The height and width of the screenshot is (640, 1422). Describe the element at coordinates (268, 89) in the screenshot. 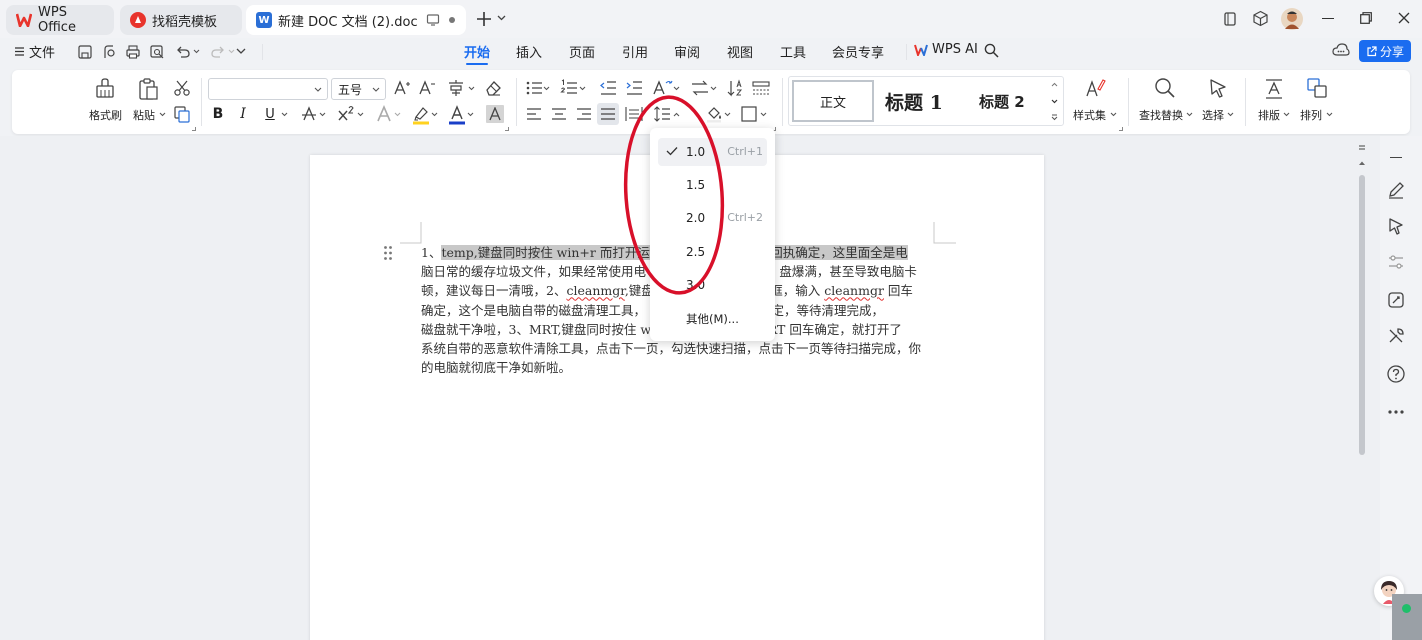

I see `font-name-select` at that location.